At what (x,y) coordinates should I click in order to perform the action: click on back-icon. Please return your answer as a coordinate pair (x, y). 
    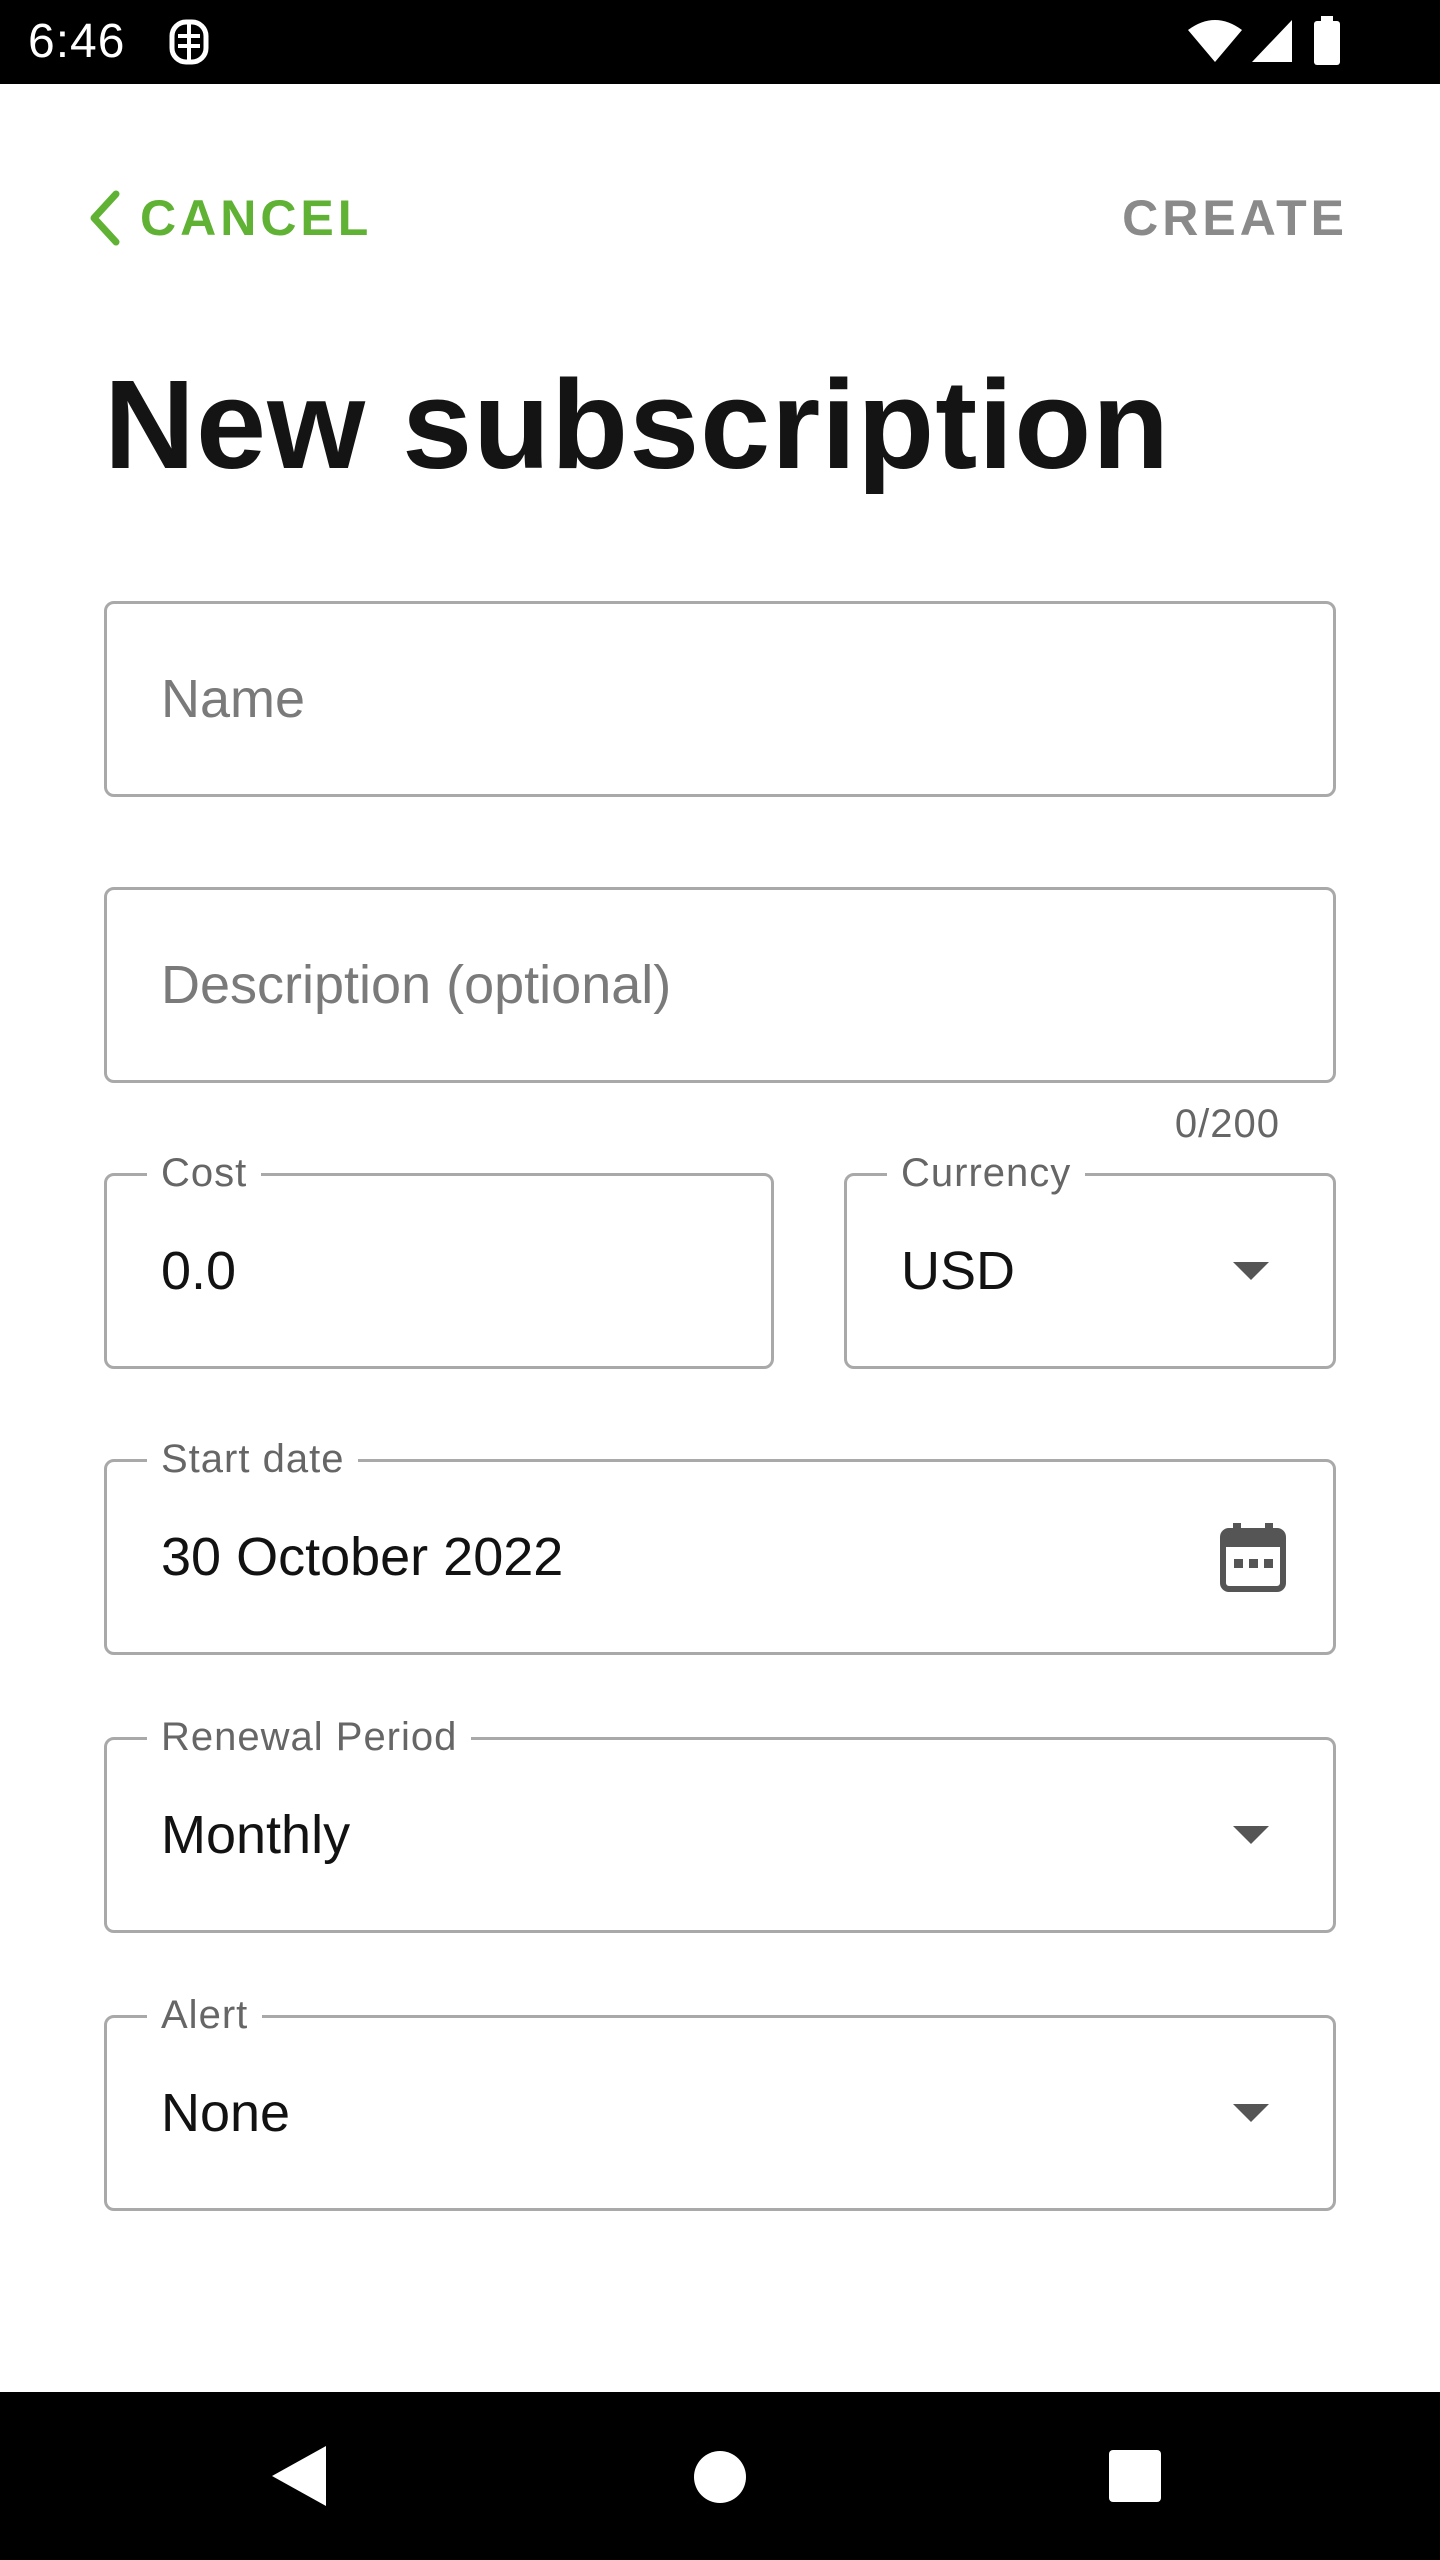
    Looking at the image, I should click on (299, 2476).